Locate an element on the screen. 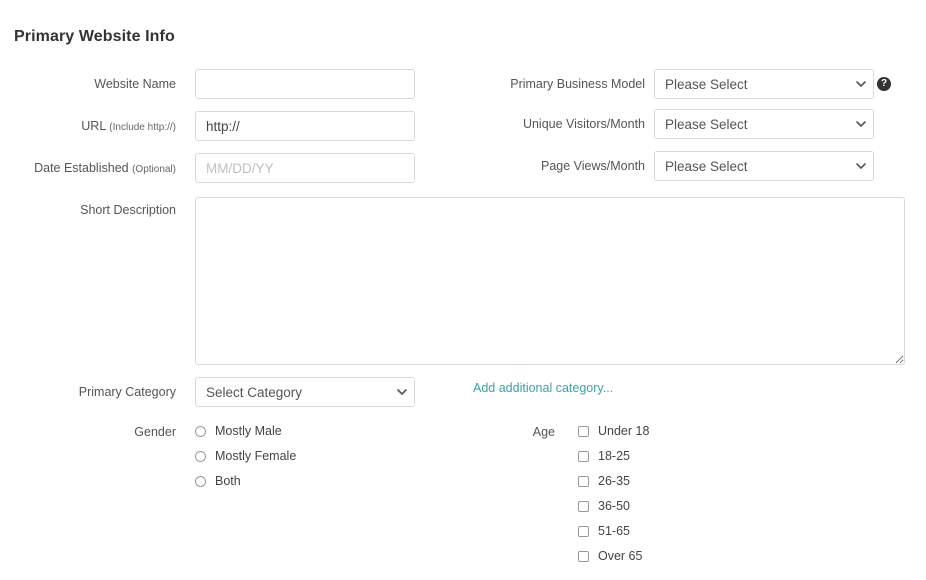  gender-option-mostly-male: Mostly Male is located at coordinates (238, 431).